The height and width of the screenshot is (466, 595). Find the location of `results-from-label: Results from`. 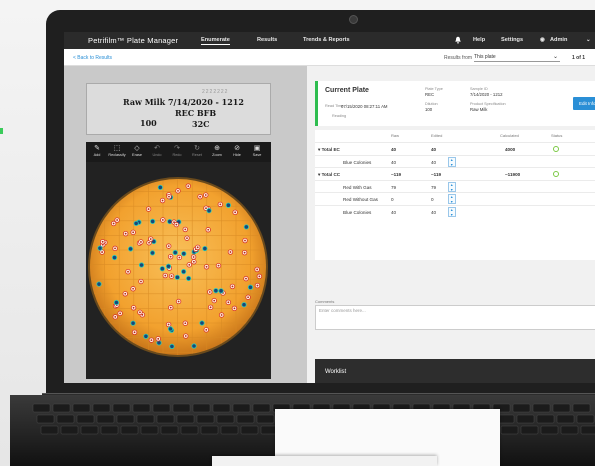

results-from-label: Results from is located at coordinates (458, 58).